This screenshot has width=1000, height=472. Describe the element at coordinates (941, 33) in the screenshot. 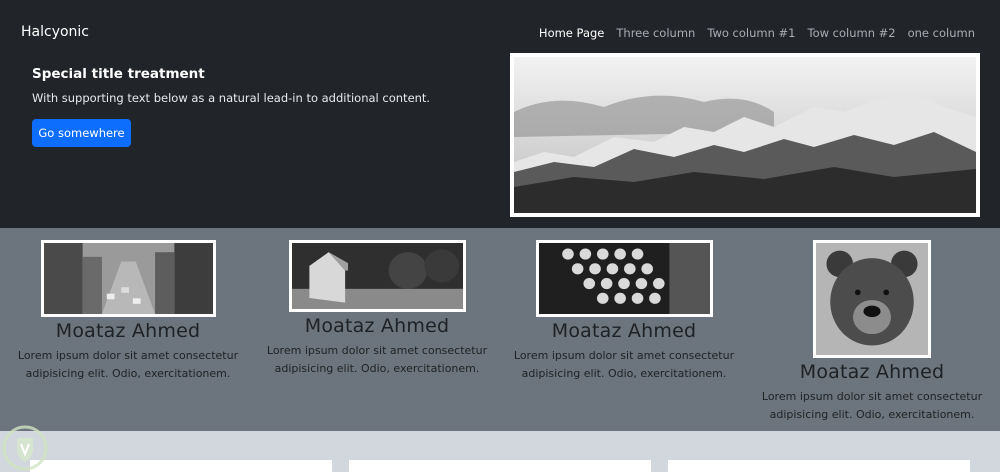

I see `nav-link-one-column: one column` at that location.